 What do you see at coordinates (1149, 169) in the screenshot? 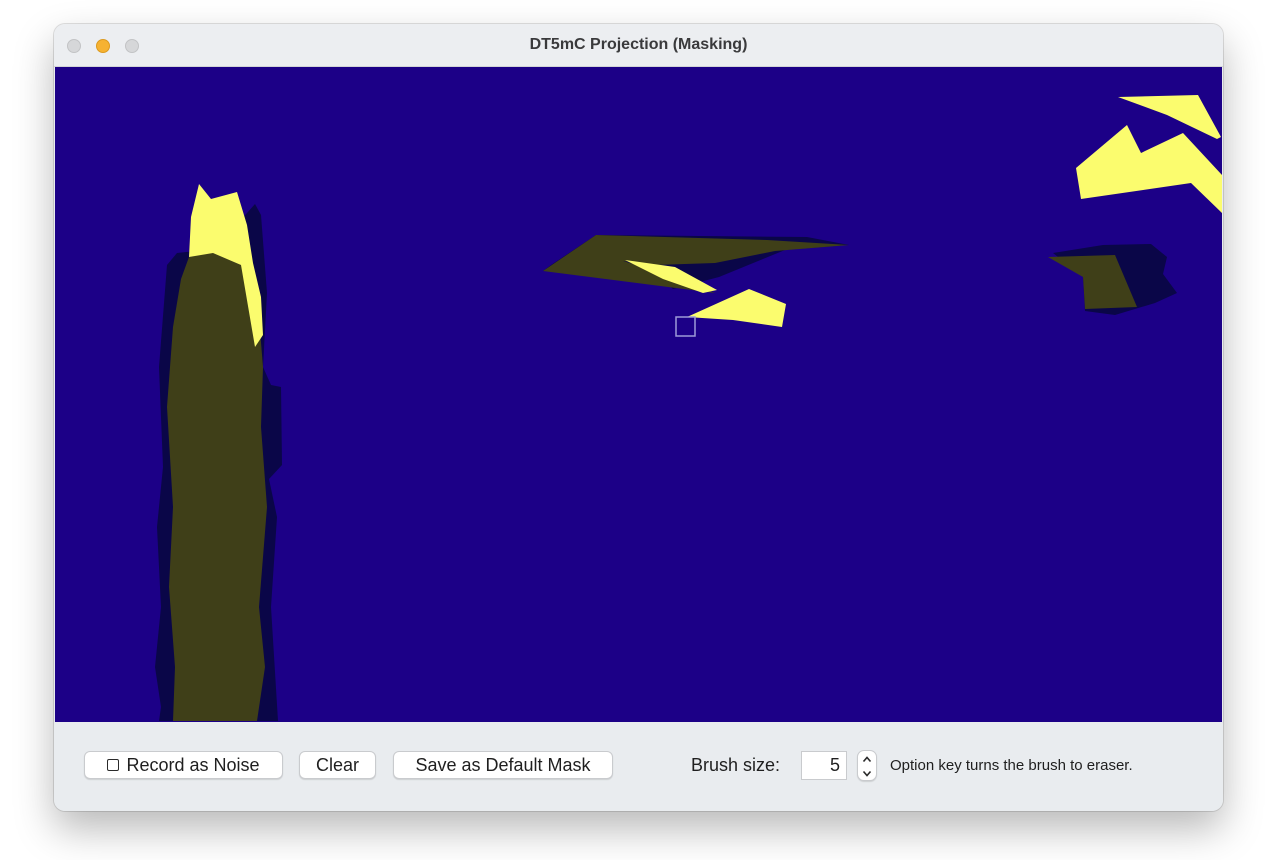
I see `top-right-shard-large` at bounding box center [1149, 169].